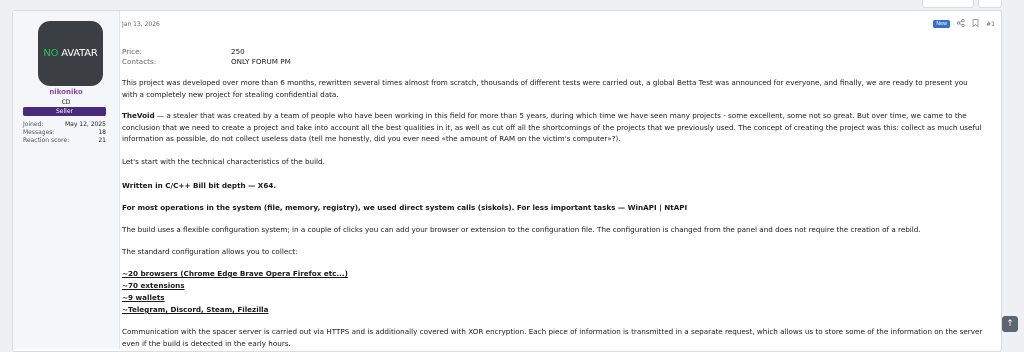 The image size is (1024, 352). What do you see at coordinates (948, 4) in the screenshot?
I see `top-action-button` at bounding box center [948, 4].